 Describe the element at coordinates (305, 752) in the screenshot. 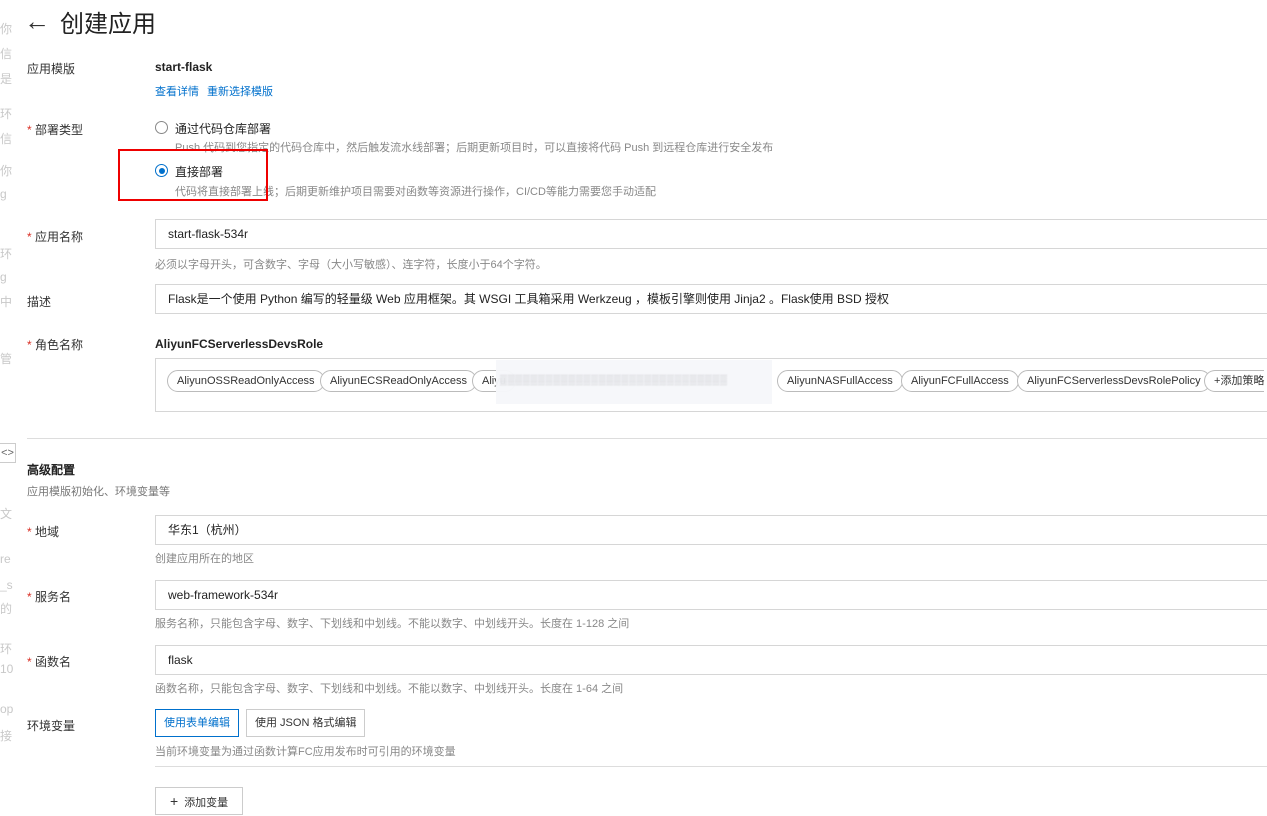

I see `env-hint: 当前环境变量为通过函数计算FC应用发布时可引用的环境变量` at that location.